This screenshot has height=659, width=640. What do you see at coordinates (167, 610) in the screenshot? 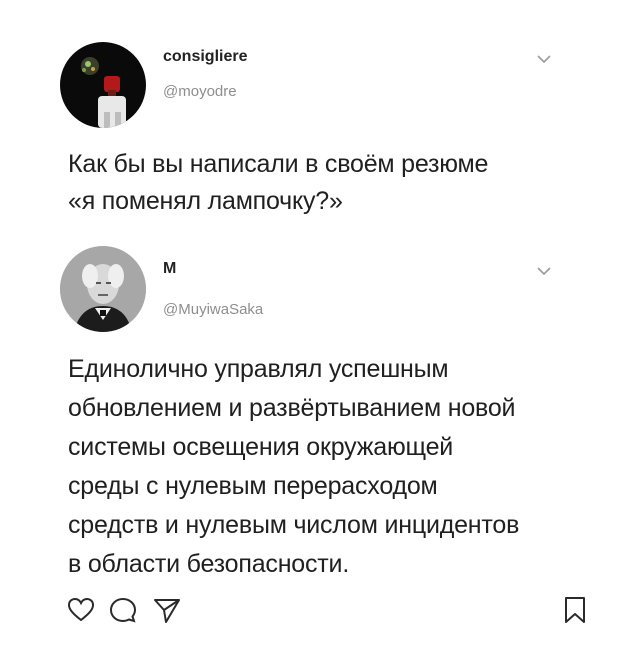
I see `share-icon` at bounding box center [167, 610].